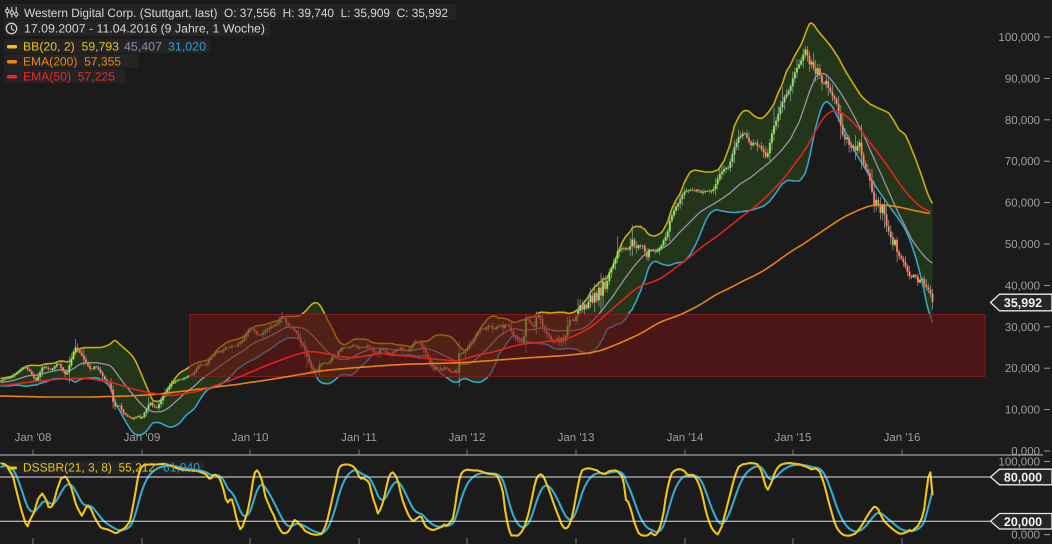  I want to click on svg-text: Jan '13, so click(576, 438).